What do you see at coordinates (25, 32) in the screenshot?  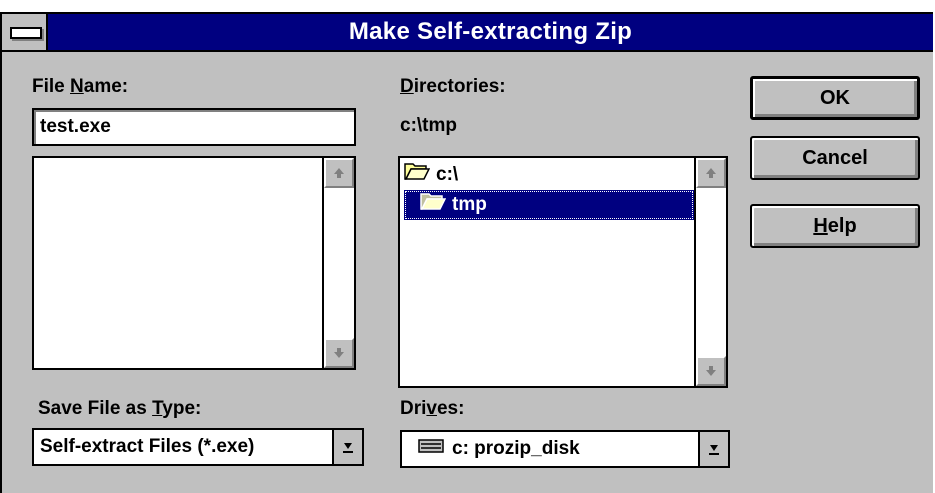 I see `system-menu-icon` at bounding box center [25, 32].